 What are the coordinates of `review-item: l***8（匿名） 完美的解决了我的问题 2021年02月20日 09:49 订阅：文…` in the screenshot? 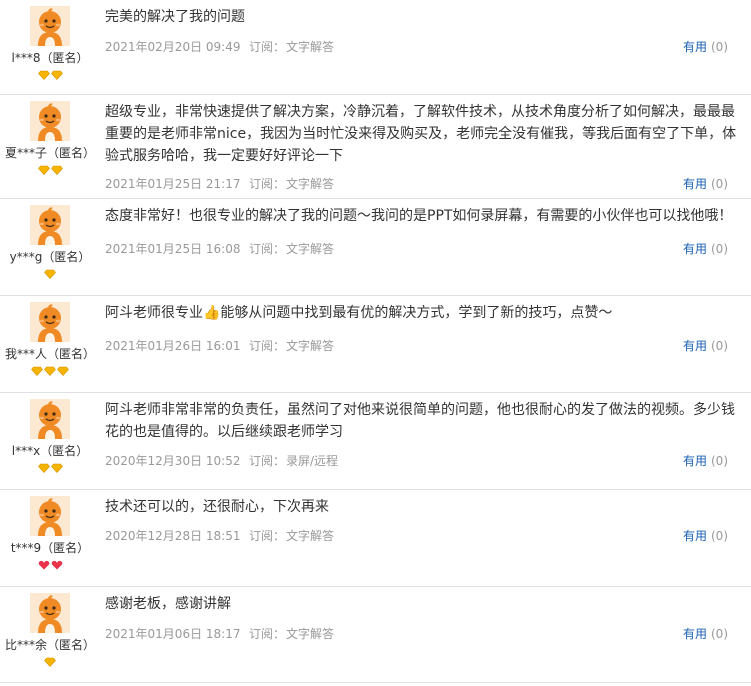 It's located at (375, 47).